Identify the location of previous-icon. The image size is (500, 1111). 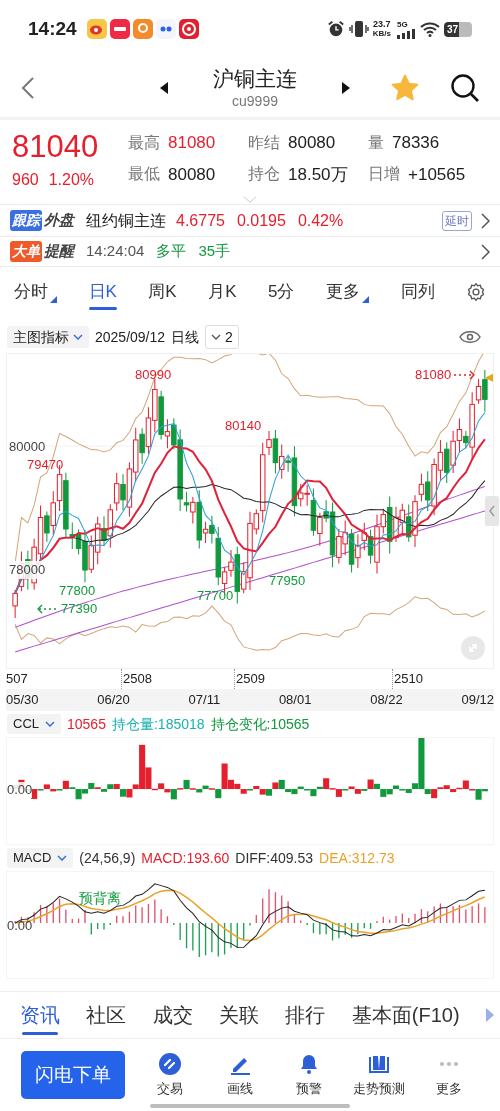
(164, 87).